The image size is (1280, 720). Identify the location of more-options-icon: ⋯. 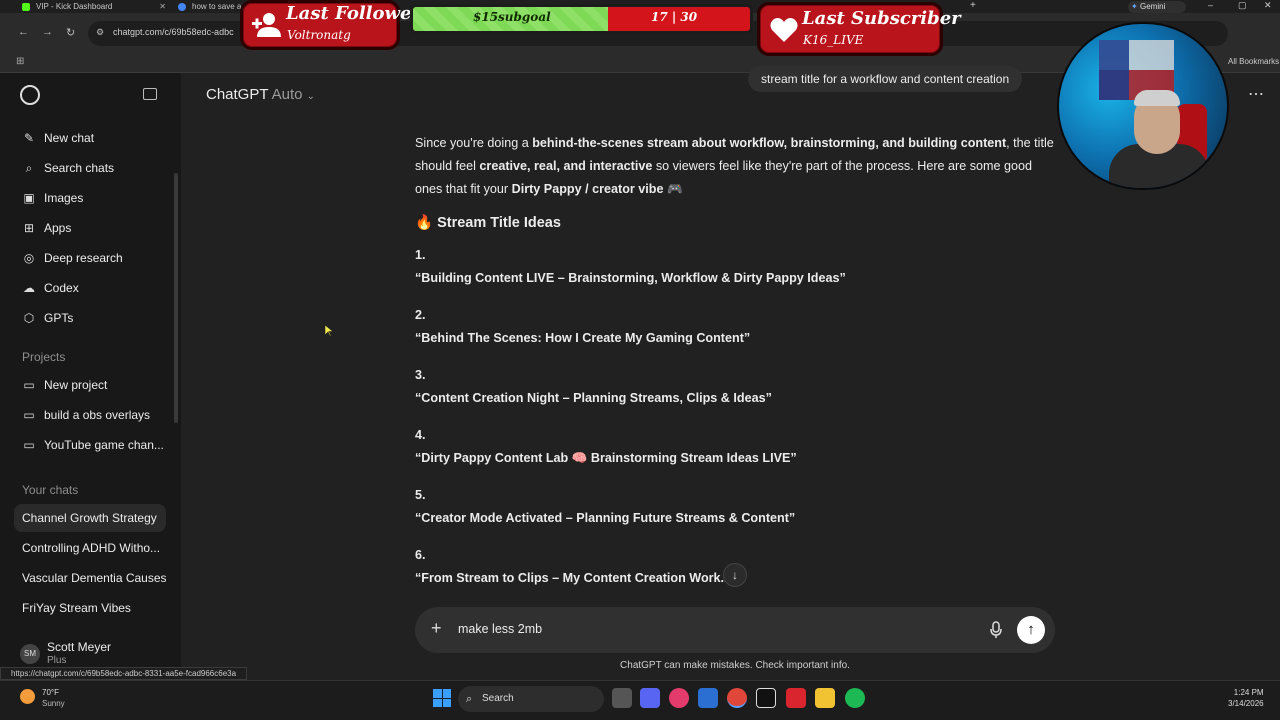
(1256, 94).